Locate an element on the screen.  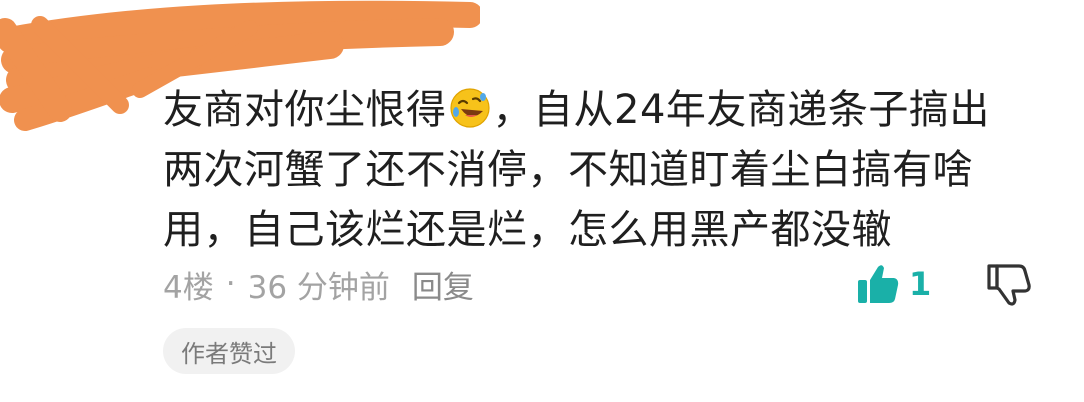
comment-meta: 4楼 · 36 分钟前 回复 is located at coordinates (318, 284).